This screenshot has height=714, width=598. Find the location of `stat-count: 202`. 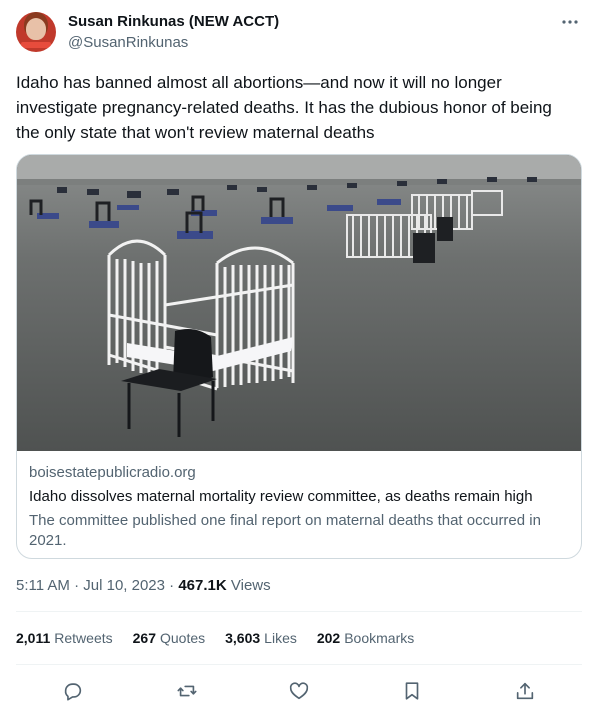

stat-count: 202 is located at coordinates (328, 638).